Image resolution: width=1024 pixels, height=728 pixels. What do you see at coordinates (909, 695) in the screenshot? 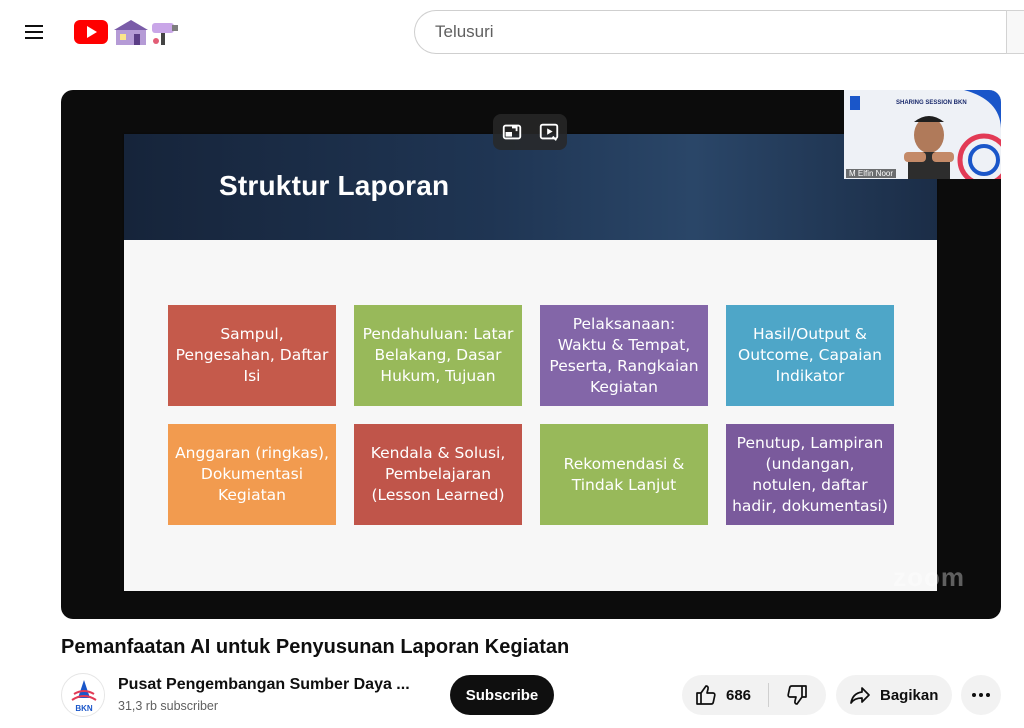
I see `share-label: Bagikan` at bounding box center [909, 695].